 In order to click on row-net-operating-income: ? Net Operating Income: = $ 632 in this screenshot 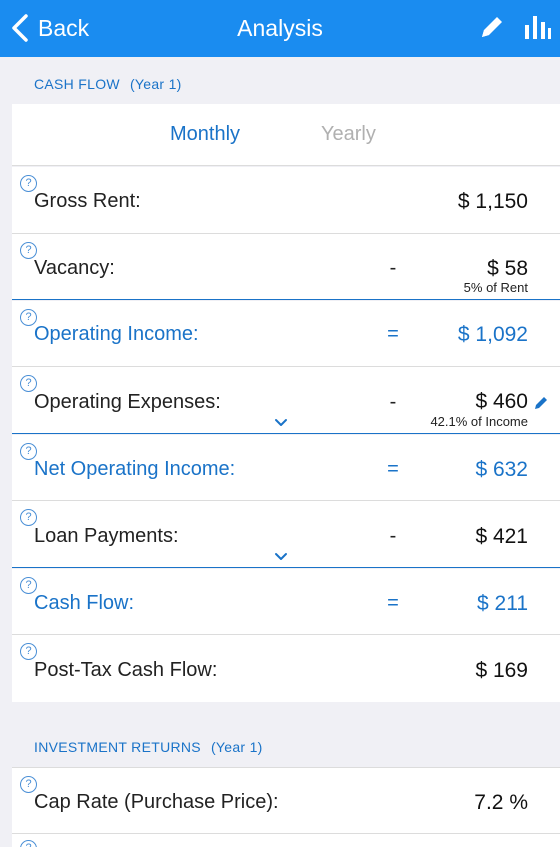, I will do `click(286, 468)`.